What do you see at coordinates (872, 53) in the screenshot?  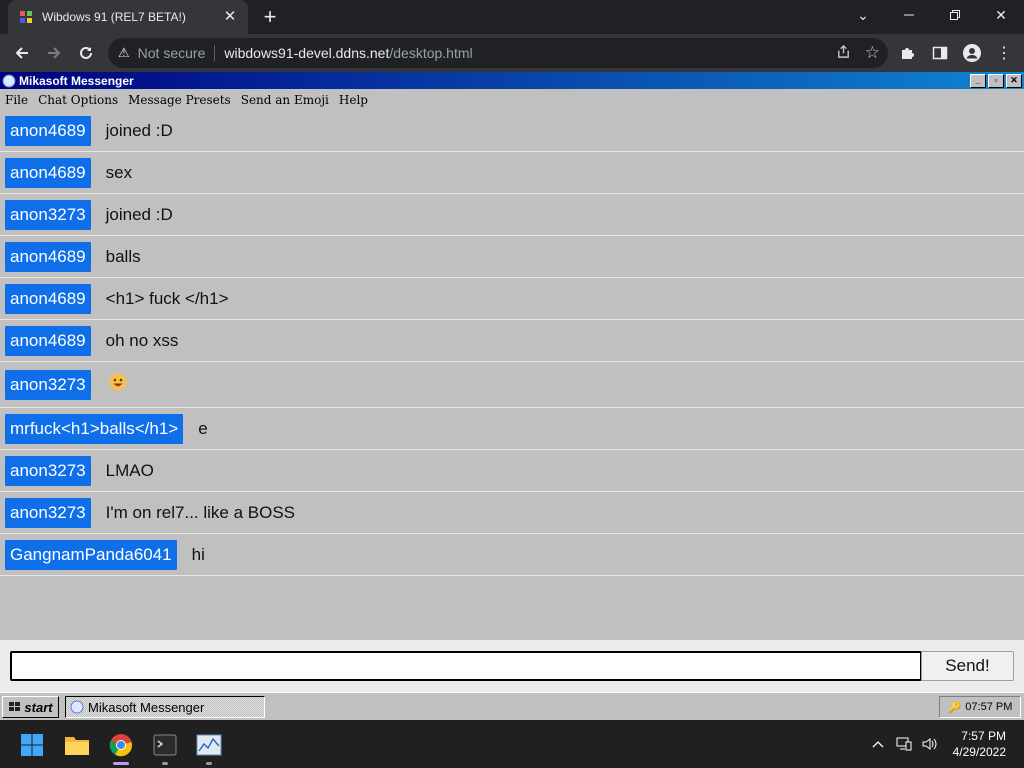 I see `bookmark-star-icon: ☆` at bounding box center [872, 53].